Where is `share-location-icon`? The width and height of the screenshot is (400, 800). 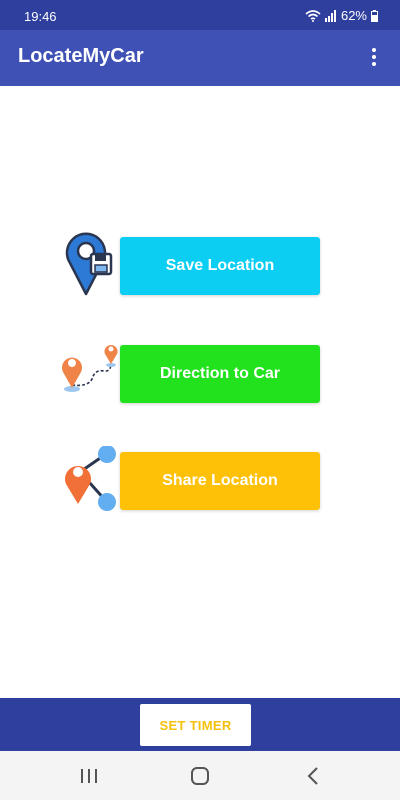 share-location-icon is located at coordinates (90, 478).